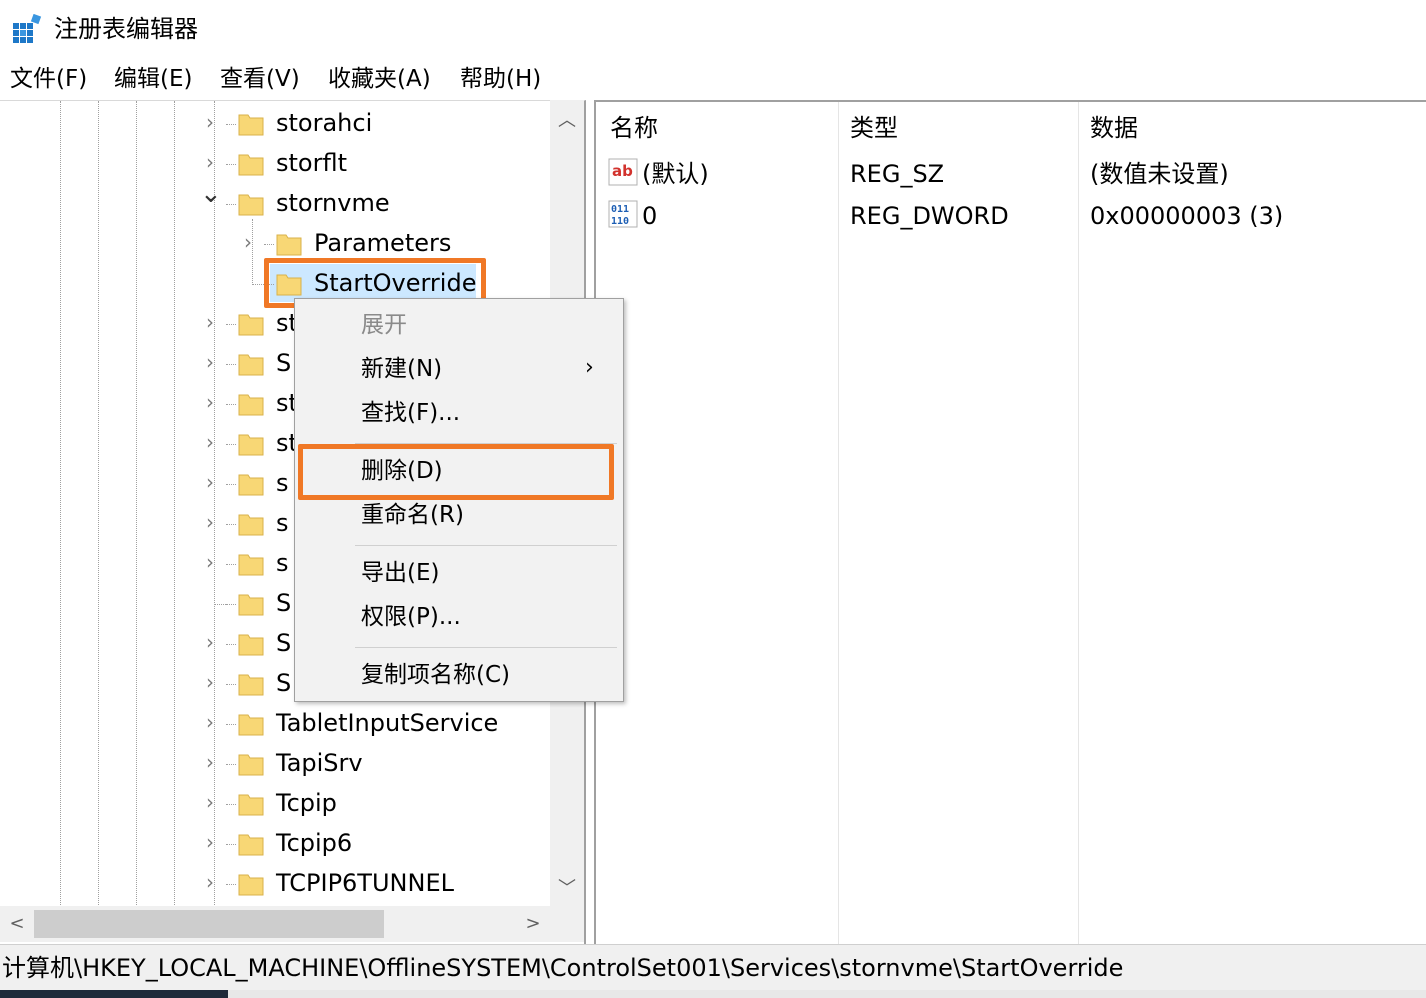 This screenshot has width=1426, height=998. What do you see at coordinates (324, 123) in the screenshot?
I see `tree-item-label: storahci` at bounding box center [324, 123].